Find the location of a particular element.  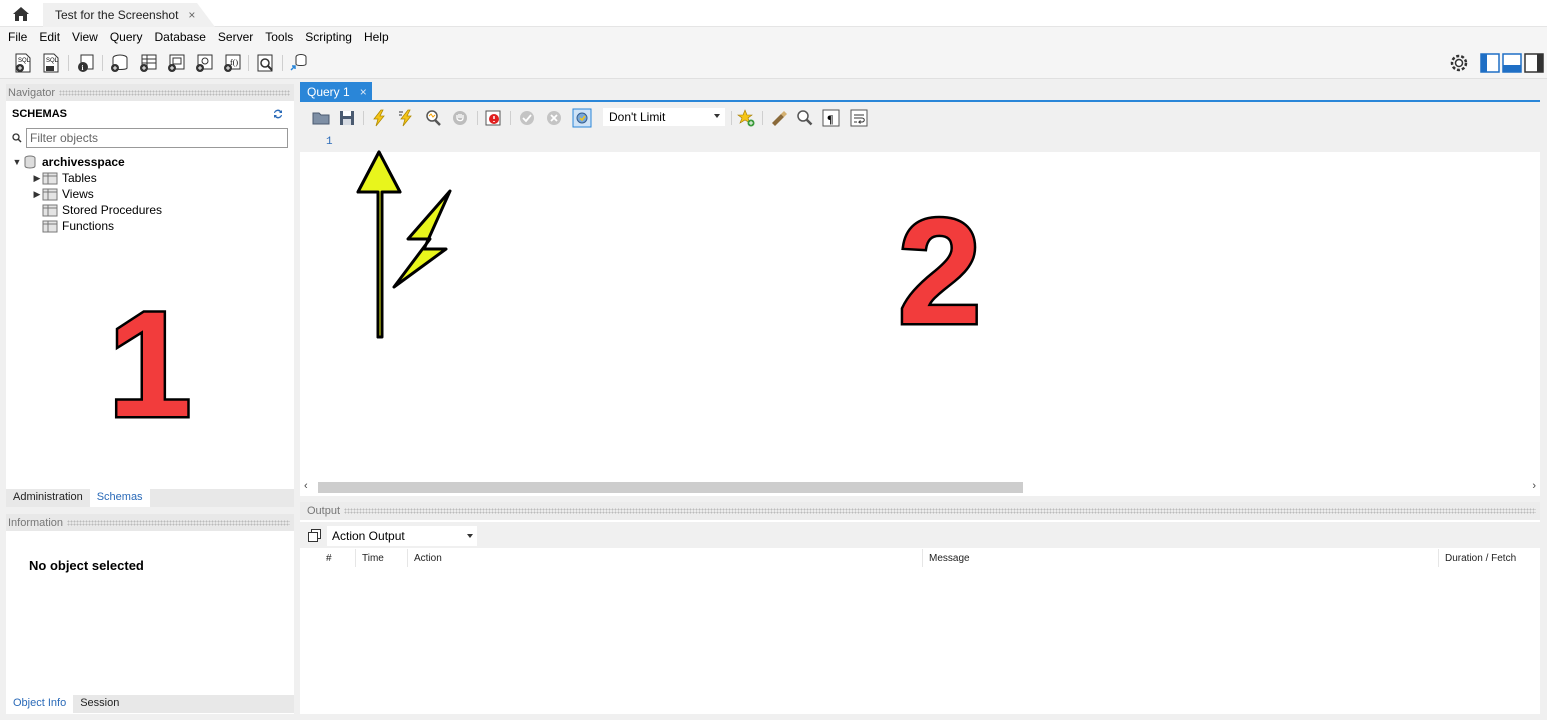

information-panel: Information No object selected is located at coordinates (150, 614).